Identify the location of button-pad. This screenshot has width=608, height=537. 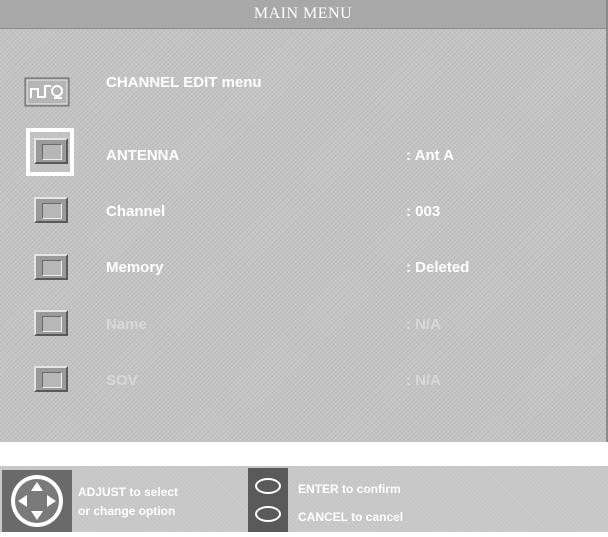
(268, 500).